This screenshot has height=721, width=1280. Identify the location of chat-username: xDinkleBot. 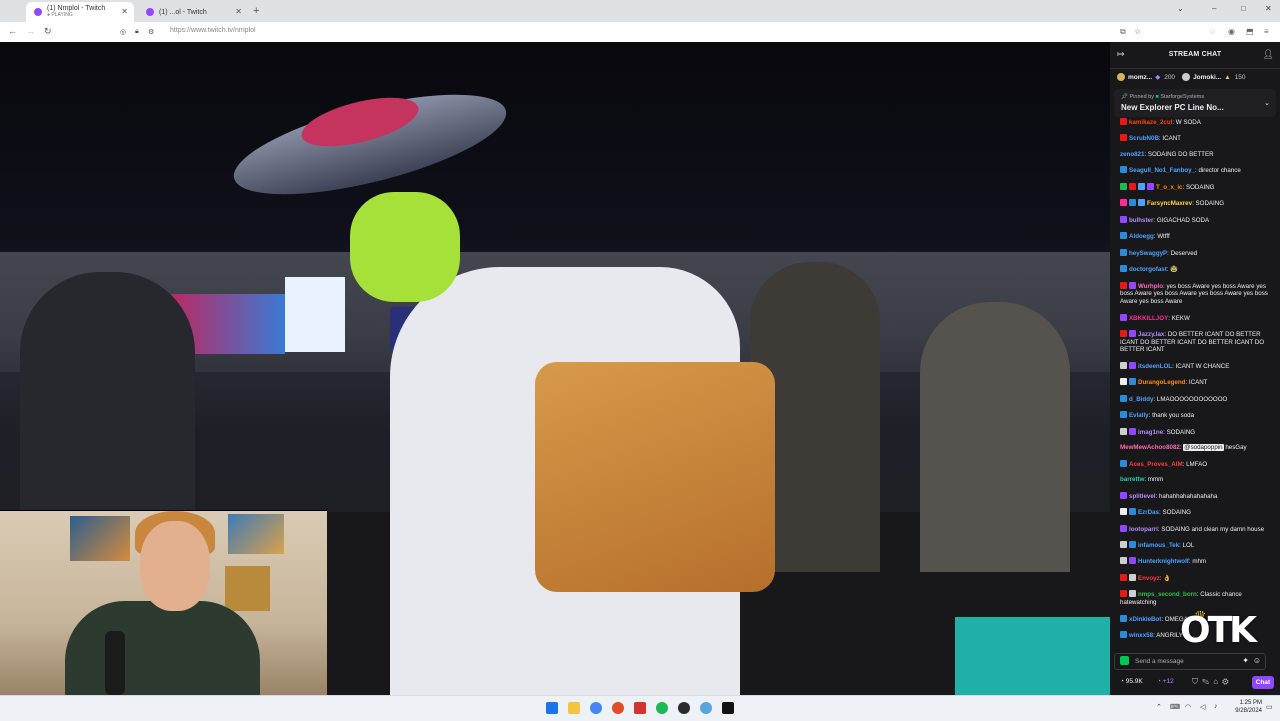
(1145, 619).